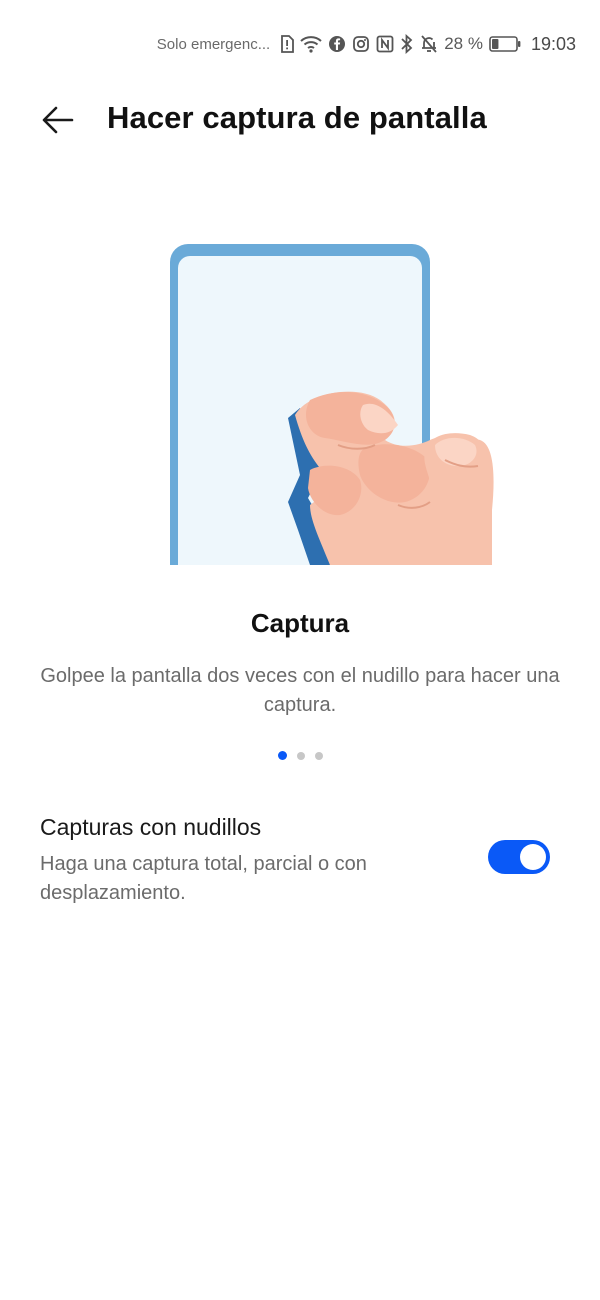 This screenshot has height=1300, width=600. What do you see at coordinates (311, 44) in the screenshot?
I see `wifi-icon` at bounding box center [311, 44].